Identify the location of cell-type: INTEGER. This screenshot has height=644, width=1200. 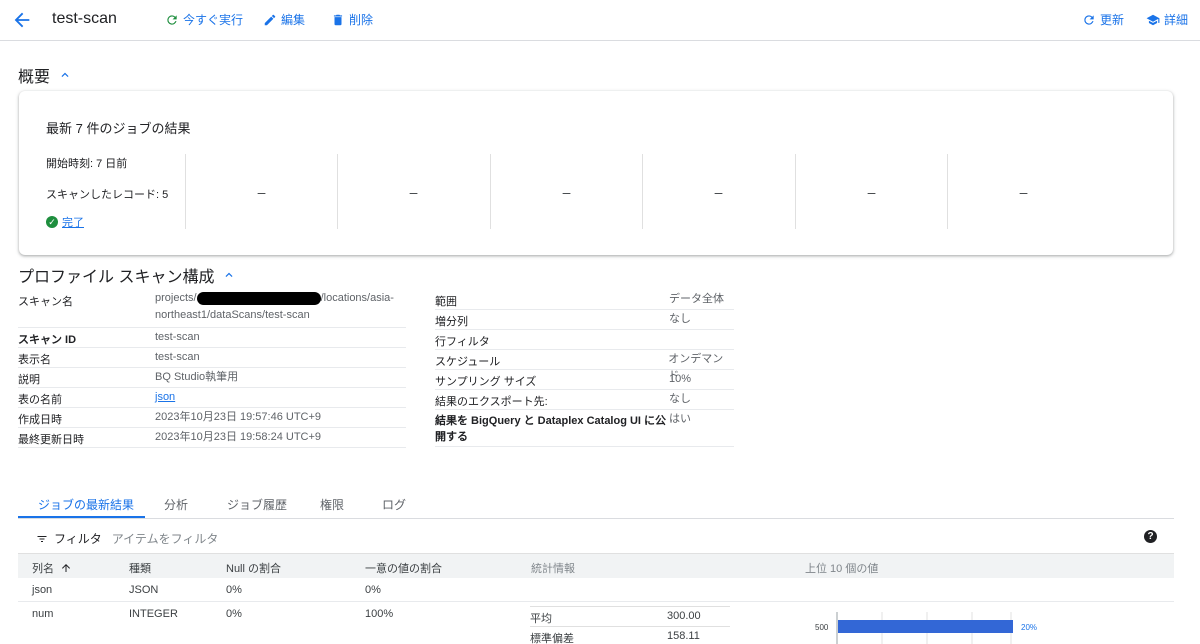
(153, 614).